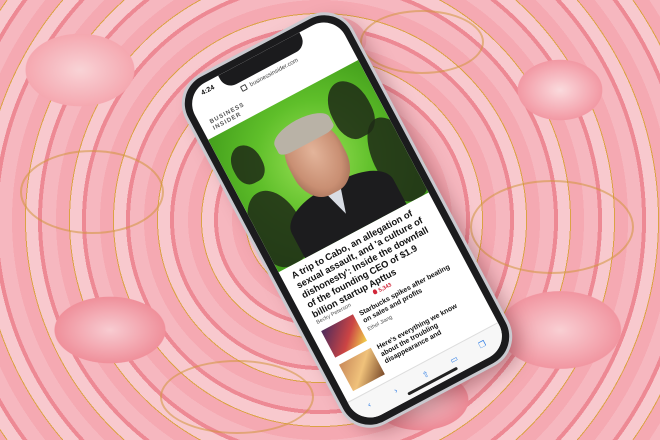 The height and width of the screenshot is (440, 660). I want to click on flame-icon, so click(375, 291).